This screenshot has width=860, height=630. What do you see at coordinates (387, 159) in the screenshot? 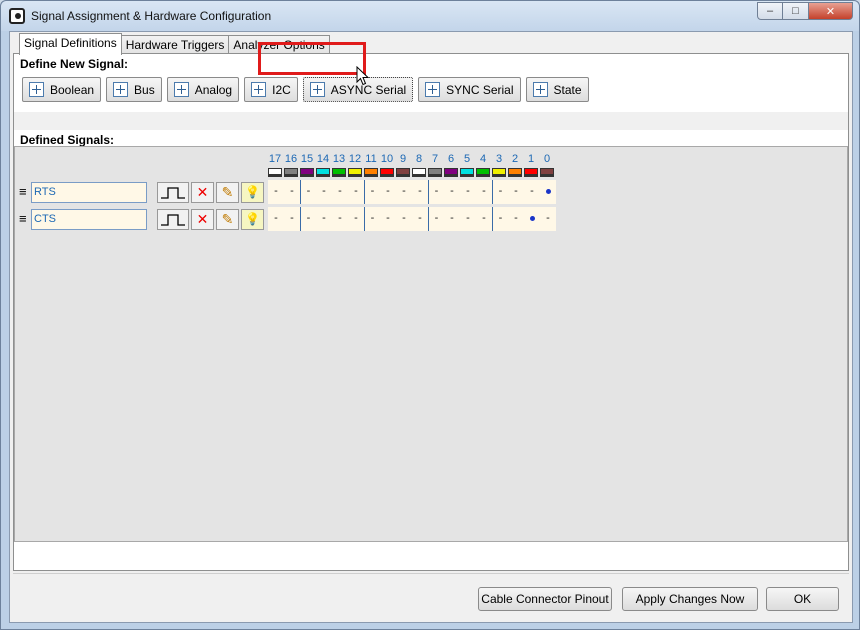
I see `channel-number: 10` at bounding box center [387, 159].